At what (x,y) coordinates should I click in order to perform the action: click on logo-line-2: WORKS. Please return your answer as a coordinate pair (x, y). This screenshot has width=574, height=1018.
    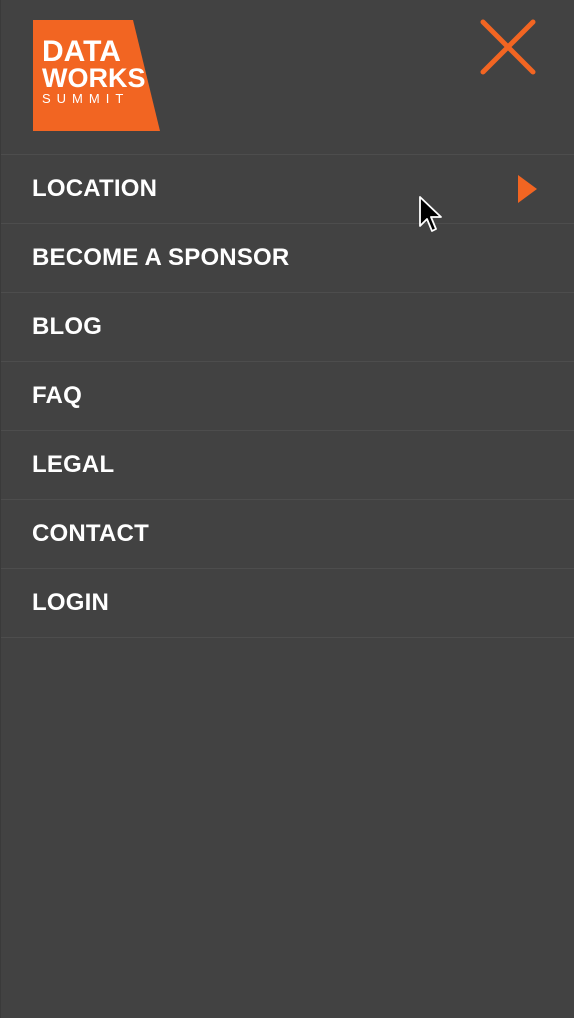
    Looking at the image, I should click on (94, 78).